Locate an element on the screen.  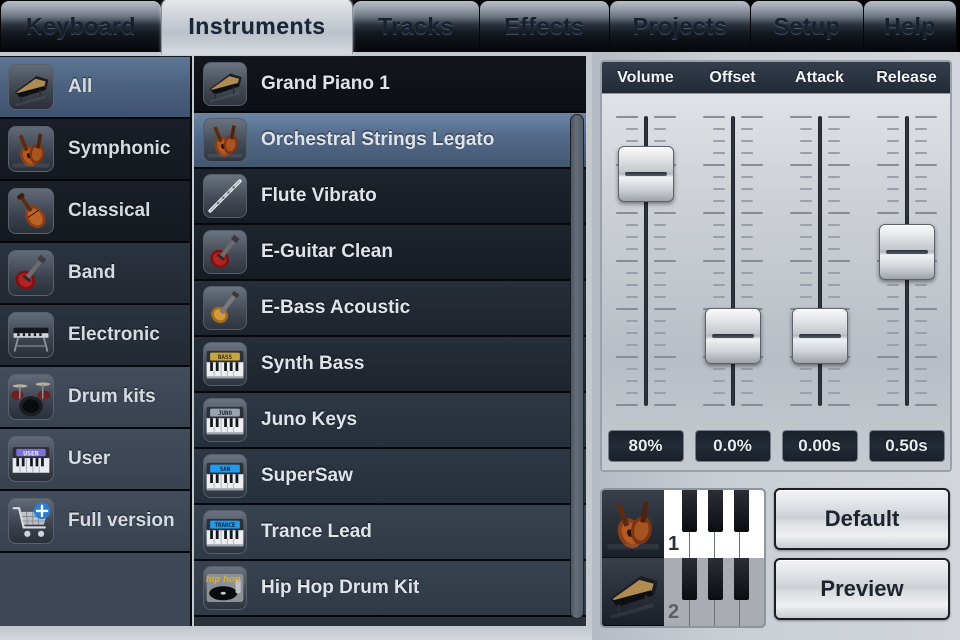
piano-keys: 12 is located at coordinates (714, 558).